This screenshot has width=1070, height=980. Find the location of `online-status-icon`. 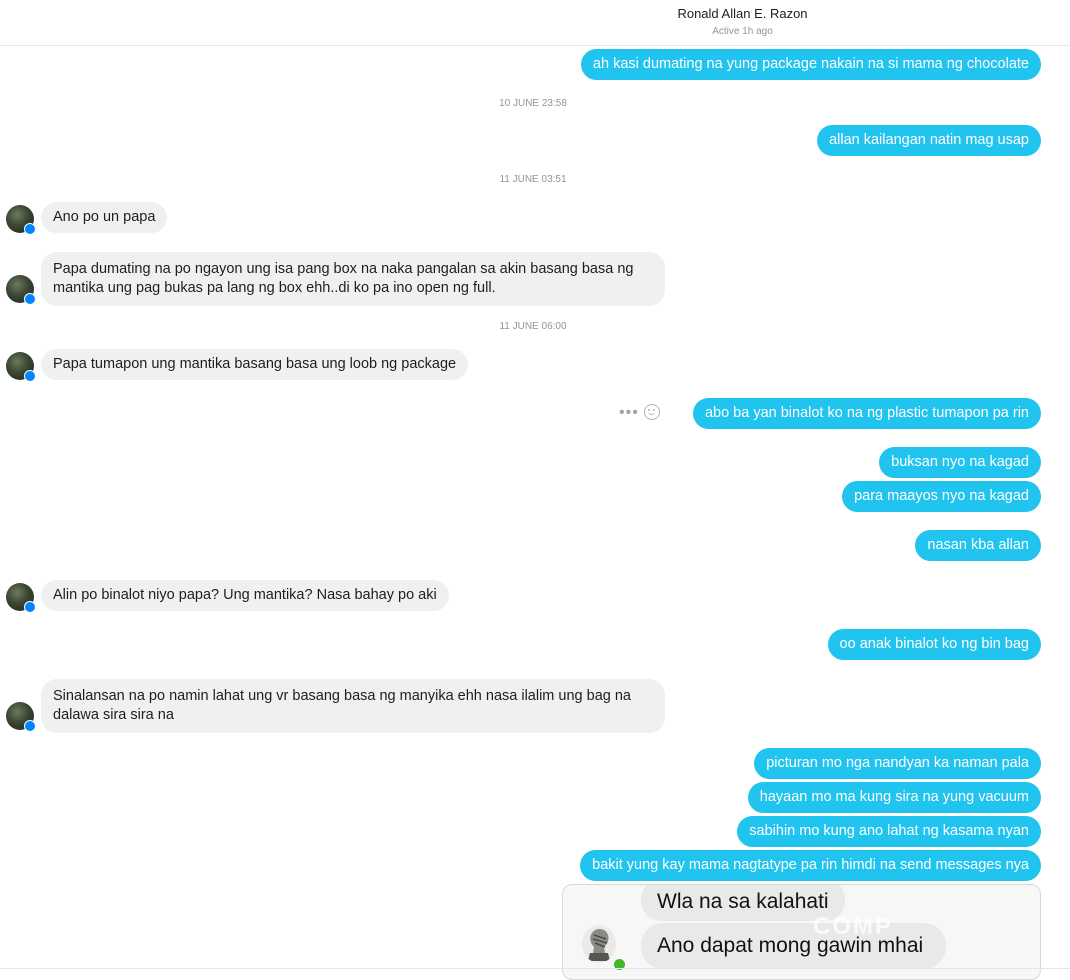

online-status-icon is located at coordinates (619, 964).